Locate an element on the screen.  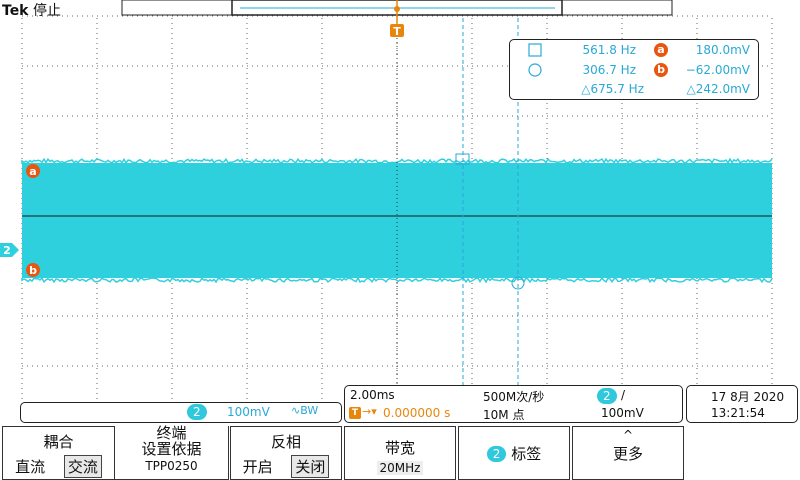
cursor-a-marker-label: a is located at coordinates (32, 171).